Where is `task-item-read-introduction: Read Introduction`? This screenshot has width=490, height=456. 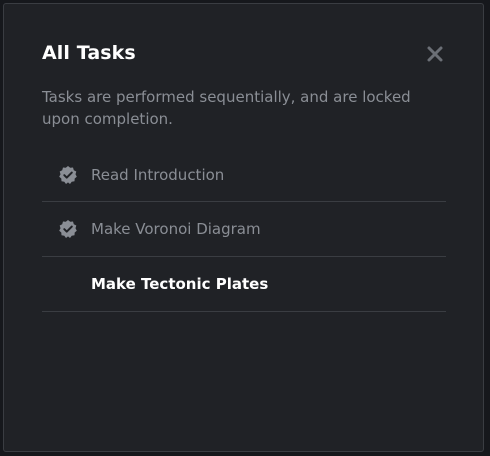 task-item-read-introduction: Read Introduction is located at coordinates (244, 175).